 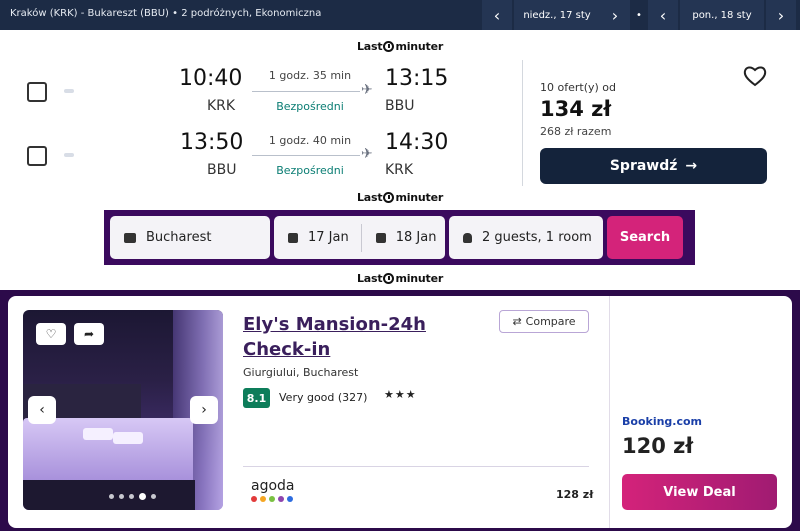 I want to click on favorite-button: ♡, so click(x=51, y=334).